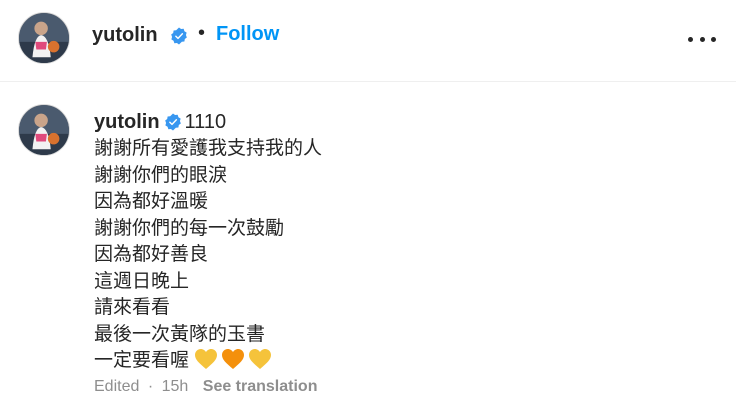 This screenshot has width=736, height=416. What do you see at coordinates (180, 334) in the screenshot?
I see `caption-line: 最後一次黃隊的玉書` at bounding box center [180, 334].